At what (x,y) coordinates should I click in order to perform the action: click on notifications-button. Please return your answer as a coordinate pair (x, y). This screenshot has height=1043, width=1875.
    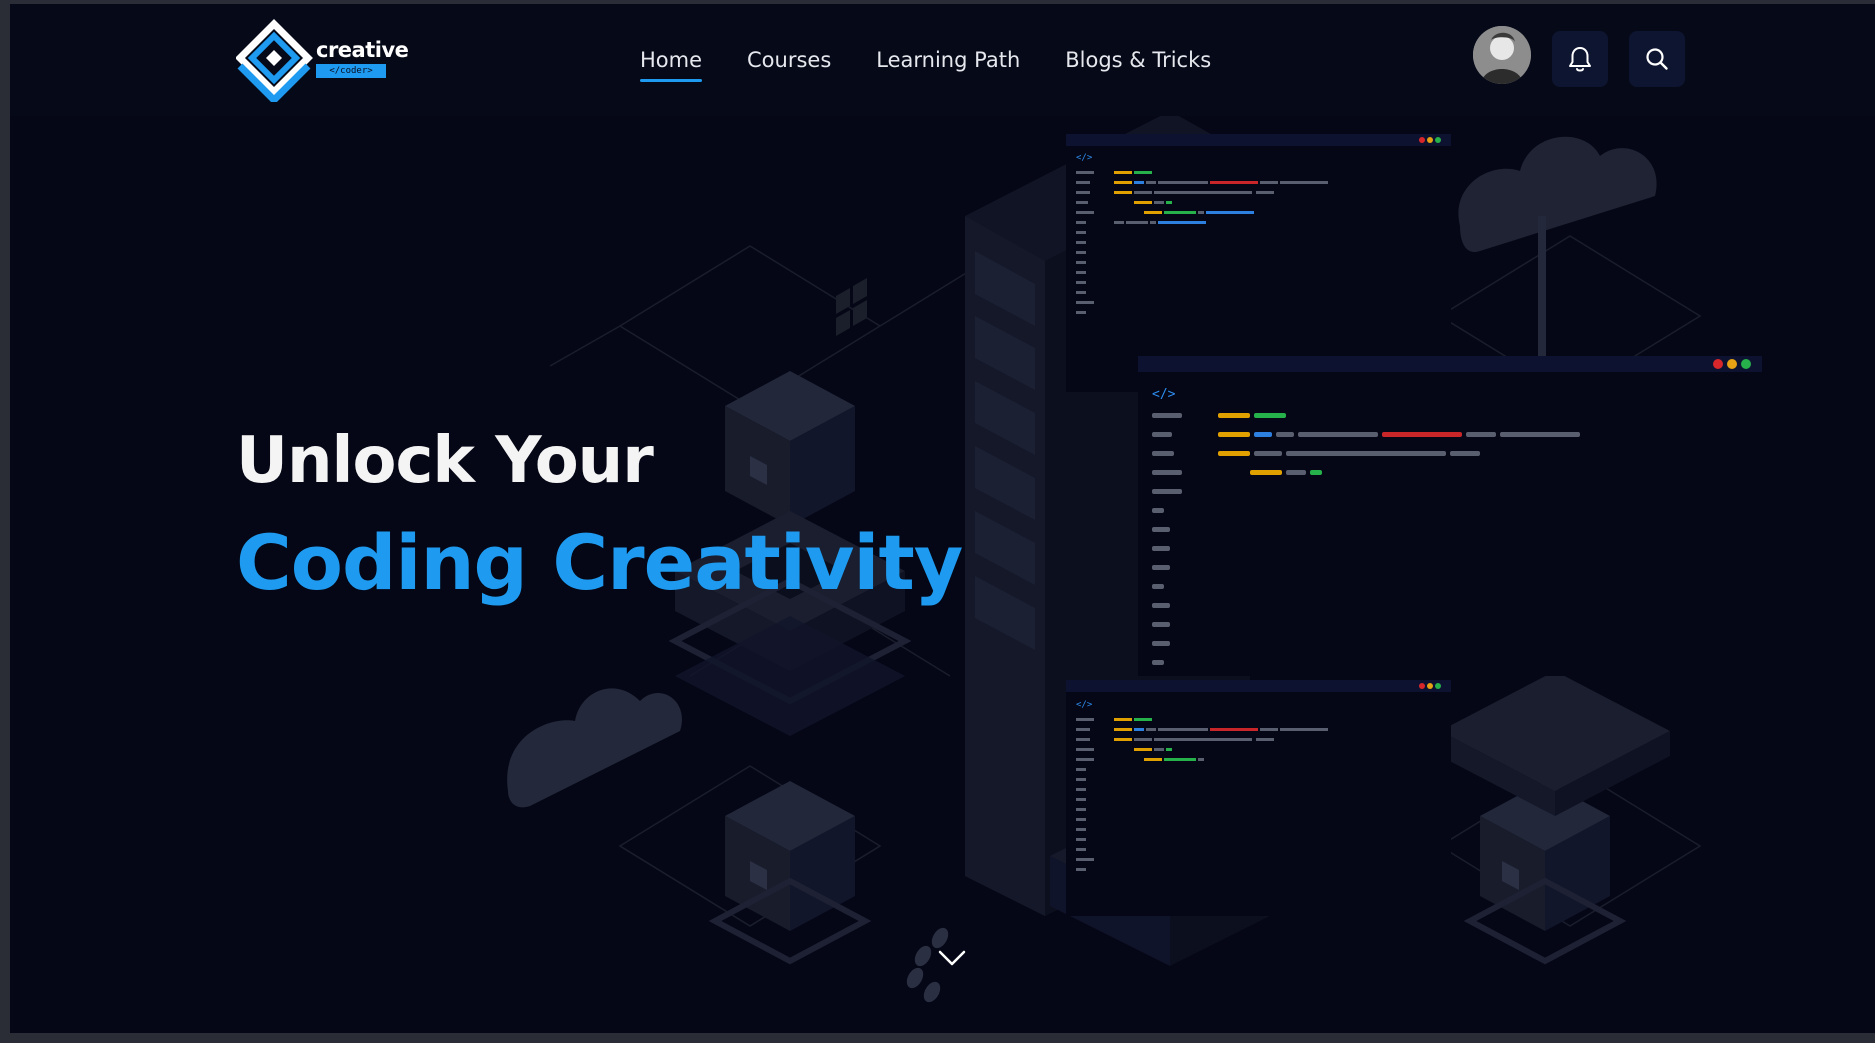
    Looking at the image, I should click on (1580, 59).